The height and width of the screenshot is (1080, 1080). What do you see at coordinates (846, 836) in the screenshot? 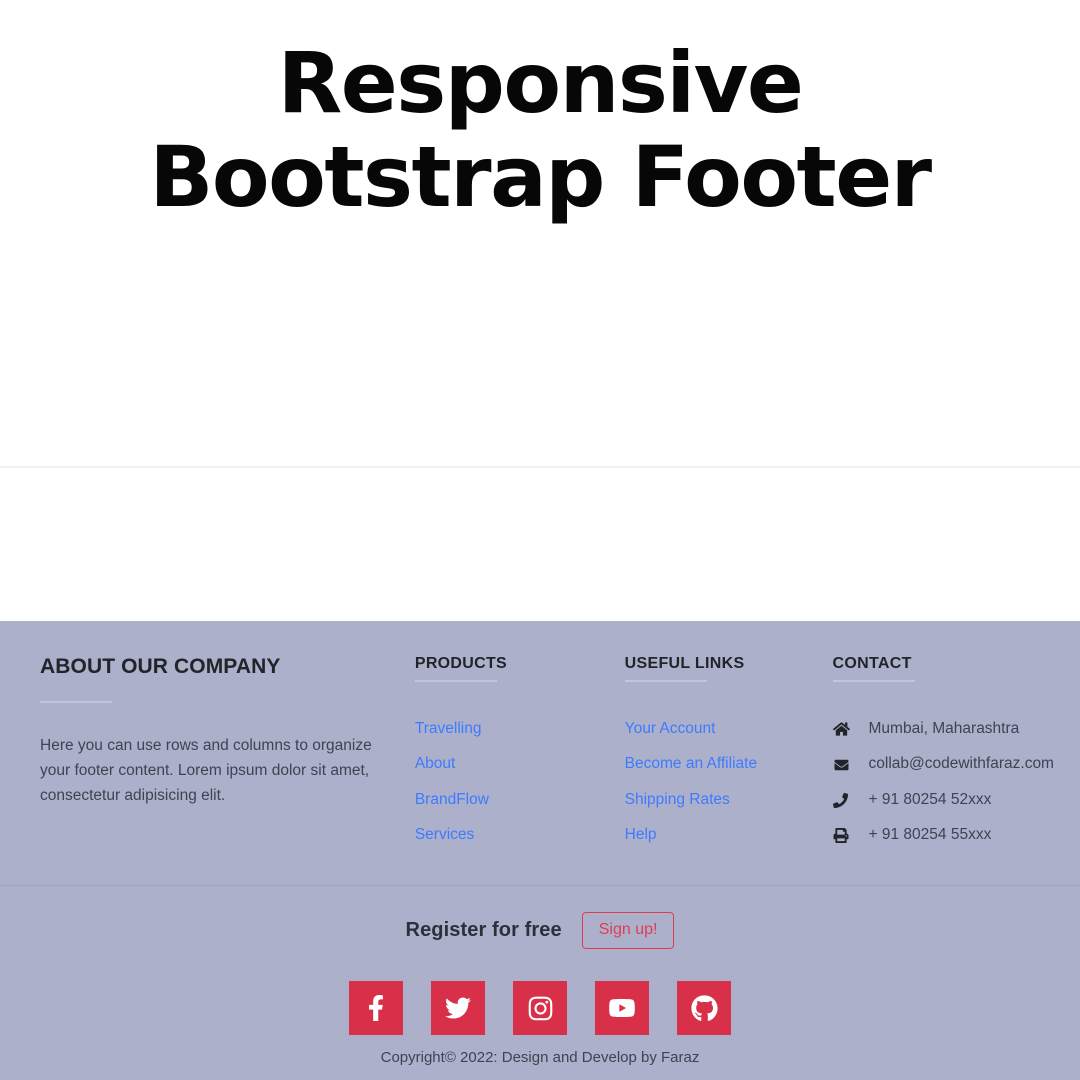
I see `print-icon` at bounding box center [846, 836].